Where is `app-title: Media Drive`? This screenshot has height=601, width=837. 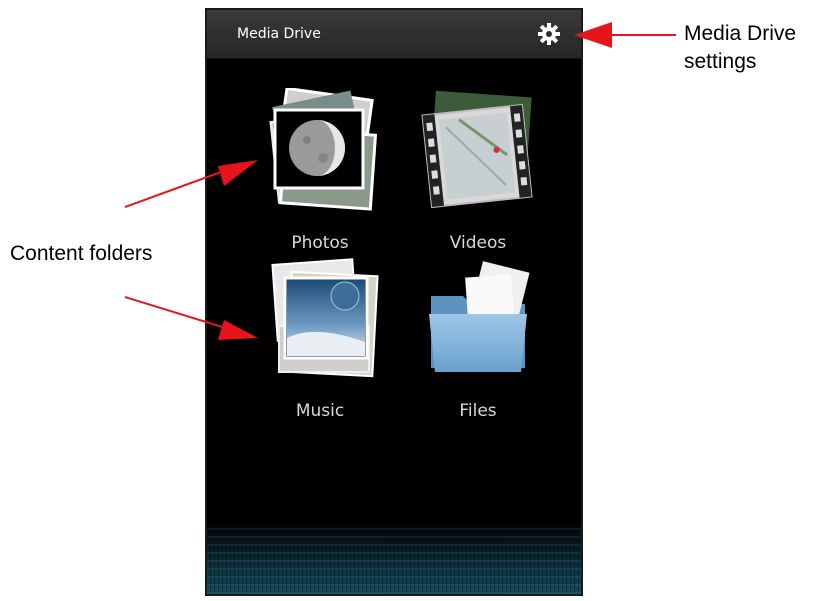
app-title: Media Drive is located at coordinates (279, 34).